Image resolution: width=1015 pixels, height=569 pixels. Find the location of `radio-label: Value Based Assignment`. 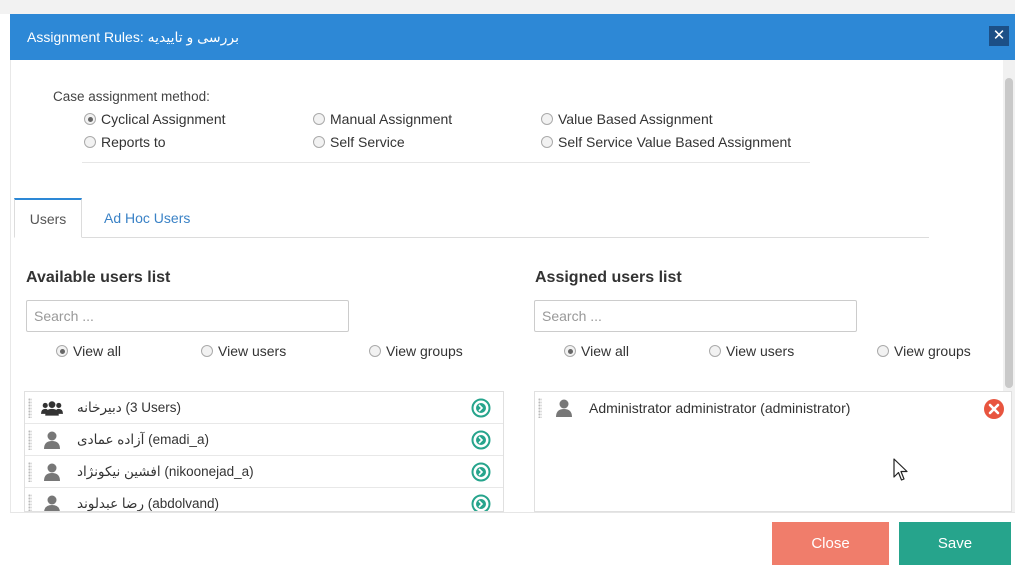

radio-label: Value Based Assignment is located at coordinates (635, 119).